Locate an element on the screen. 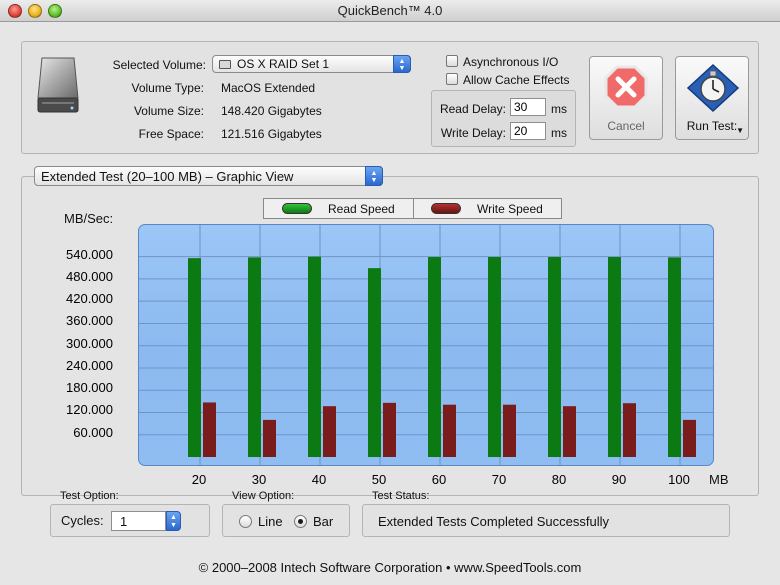  cancel-button-label: Cancel is located at coordinates (626, 126).